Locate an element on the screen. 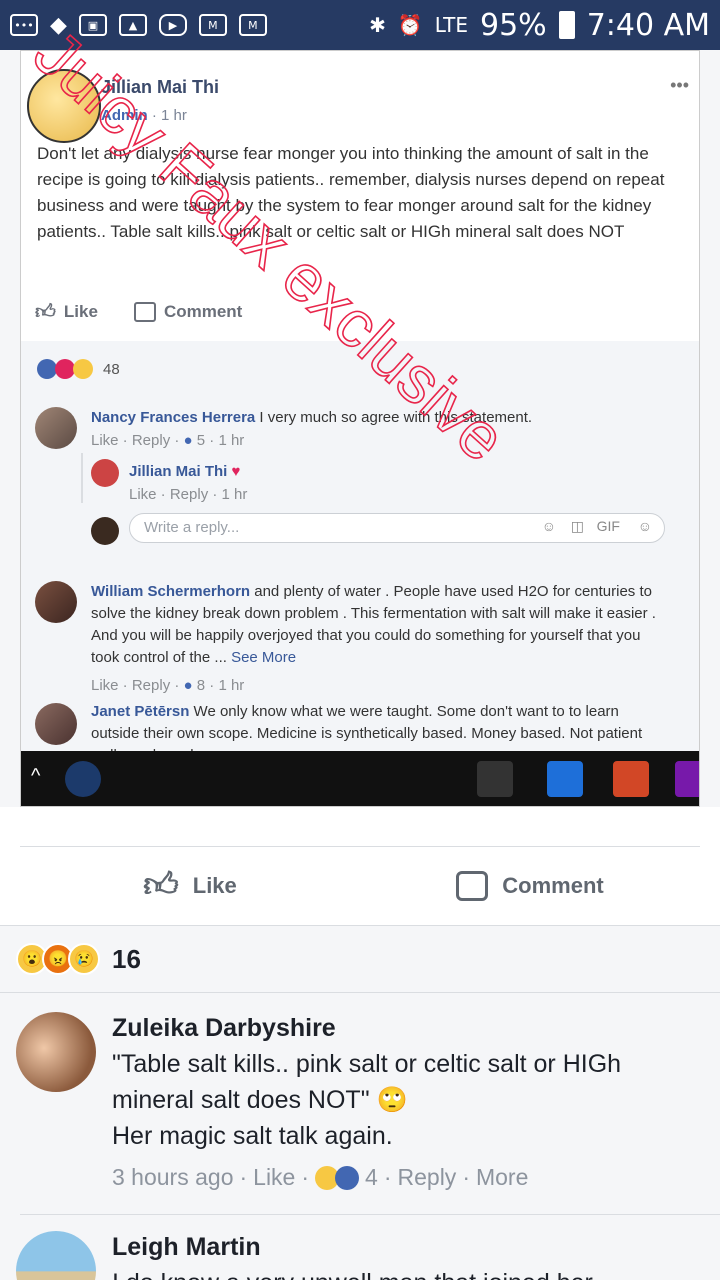  clock: 7:40 AM is located at coordinates (648, 25).